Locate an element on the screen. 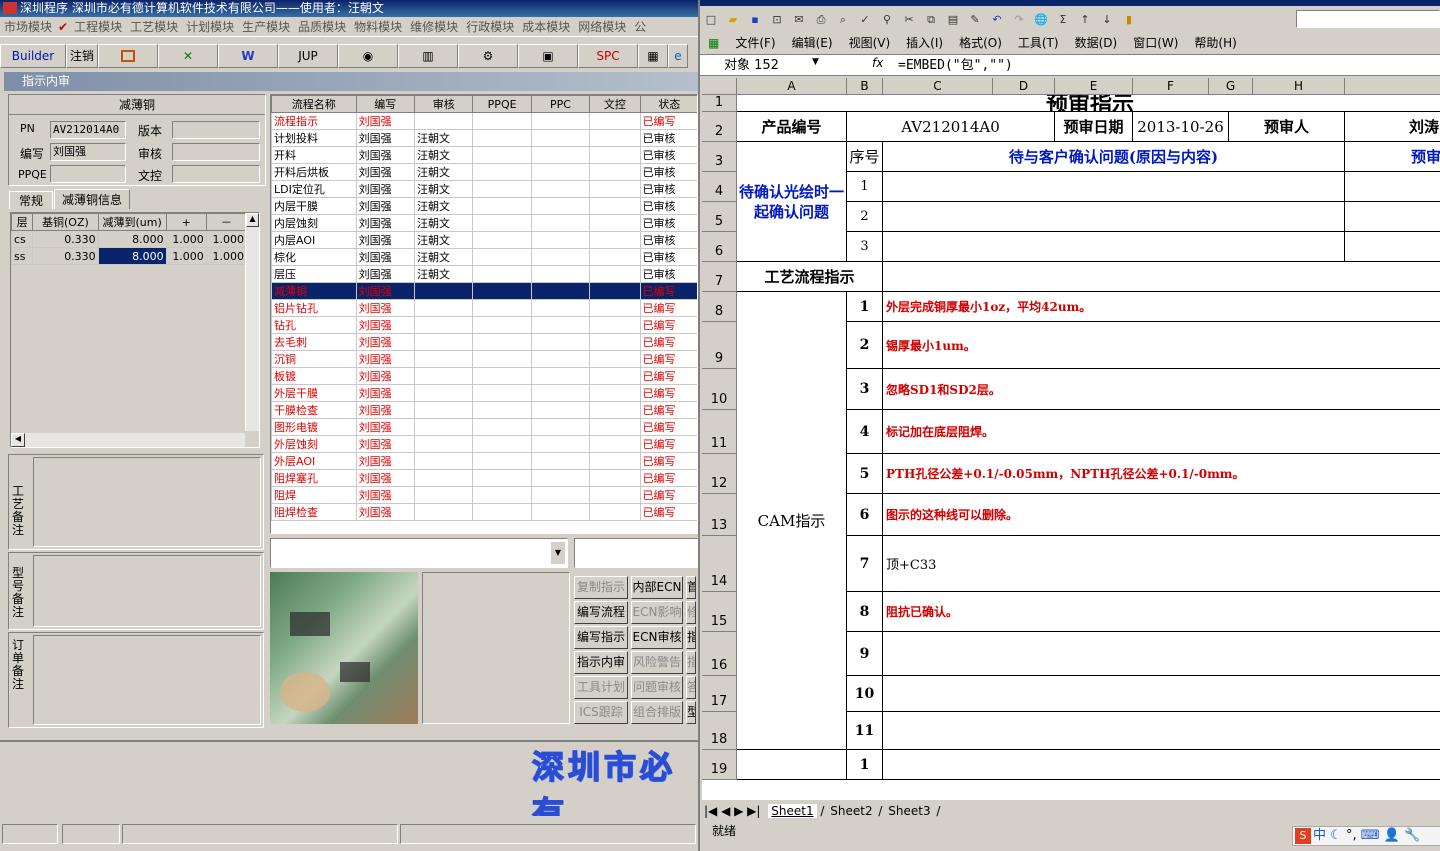 This screenshot has height=851, width=1440. flow-row: 阻焊塞孔 刘国强 已编写 is located at coordinates (484, 478).